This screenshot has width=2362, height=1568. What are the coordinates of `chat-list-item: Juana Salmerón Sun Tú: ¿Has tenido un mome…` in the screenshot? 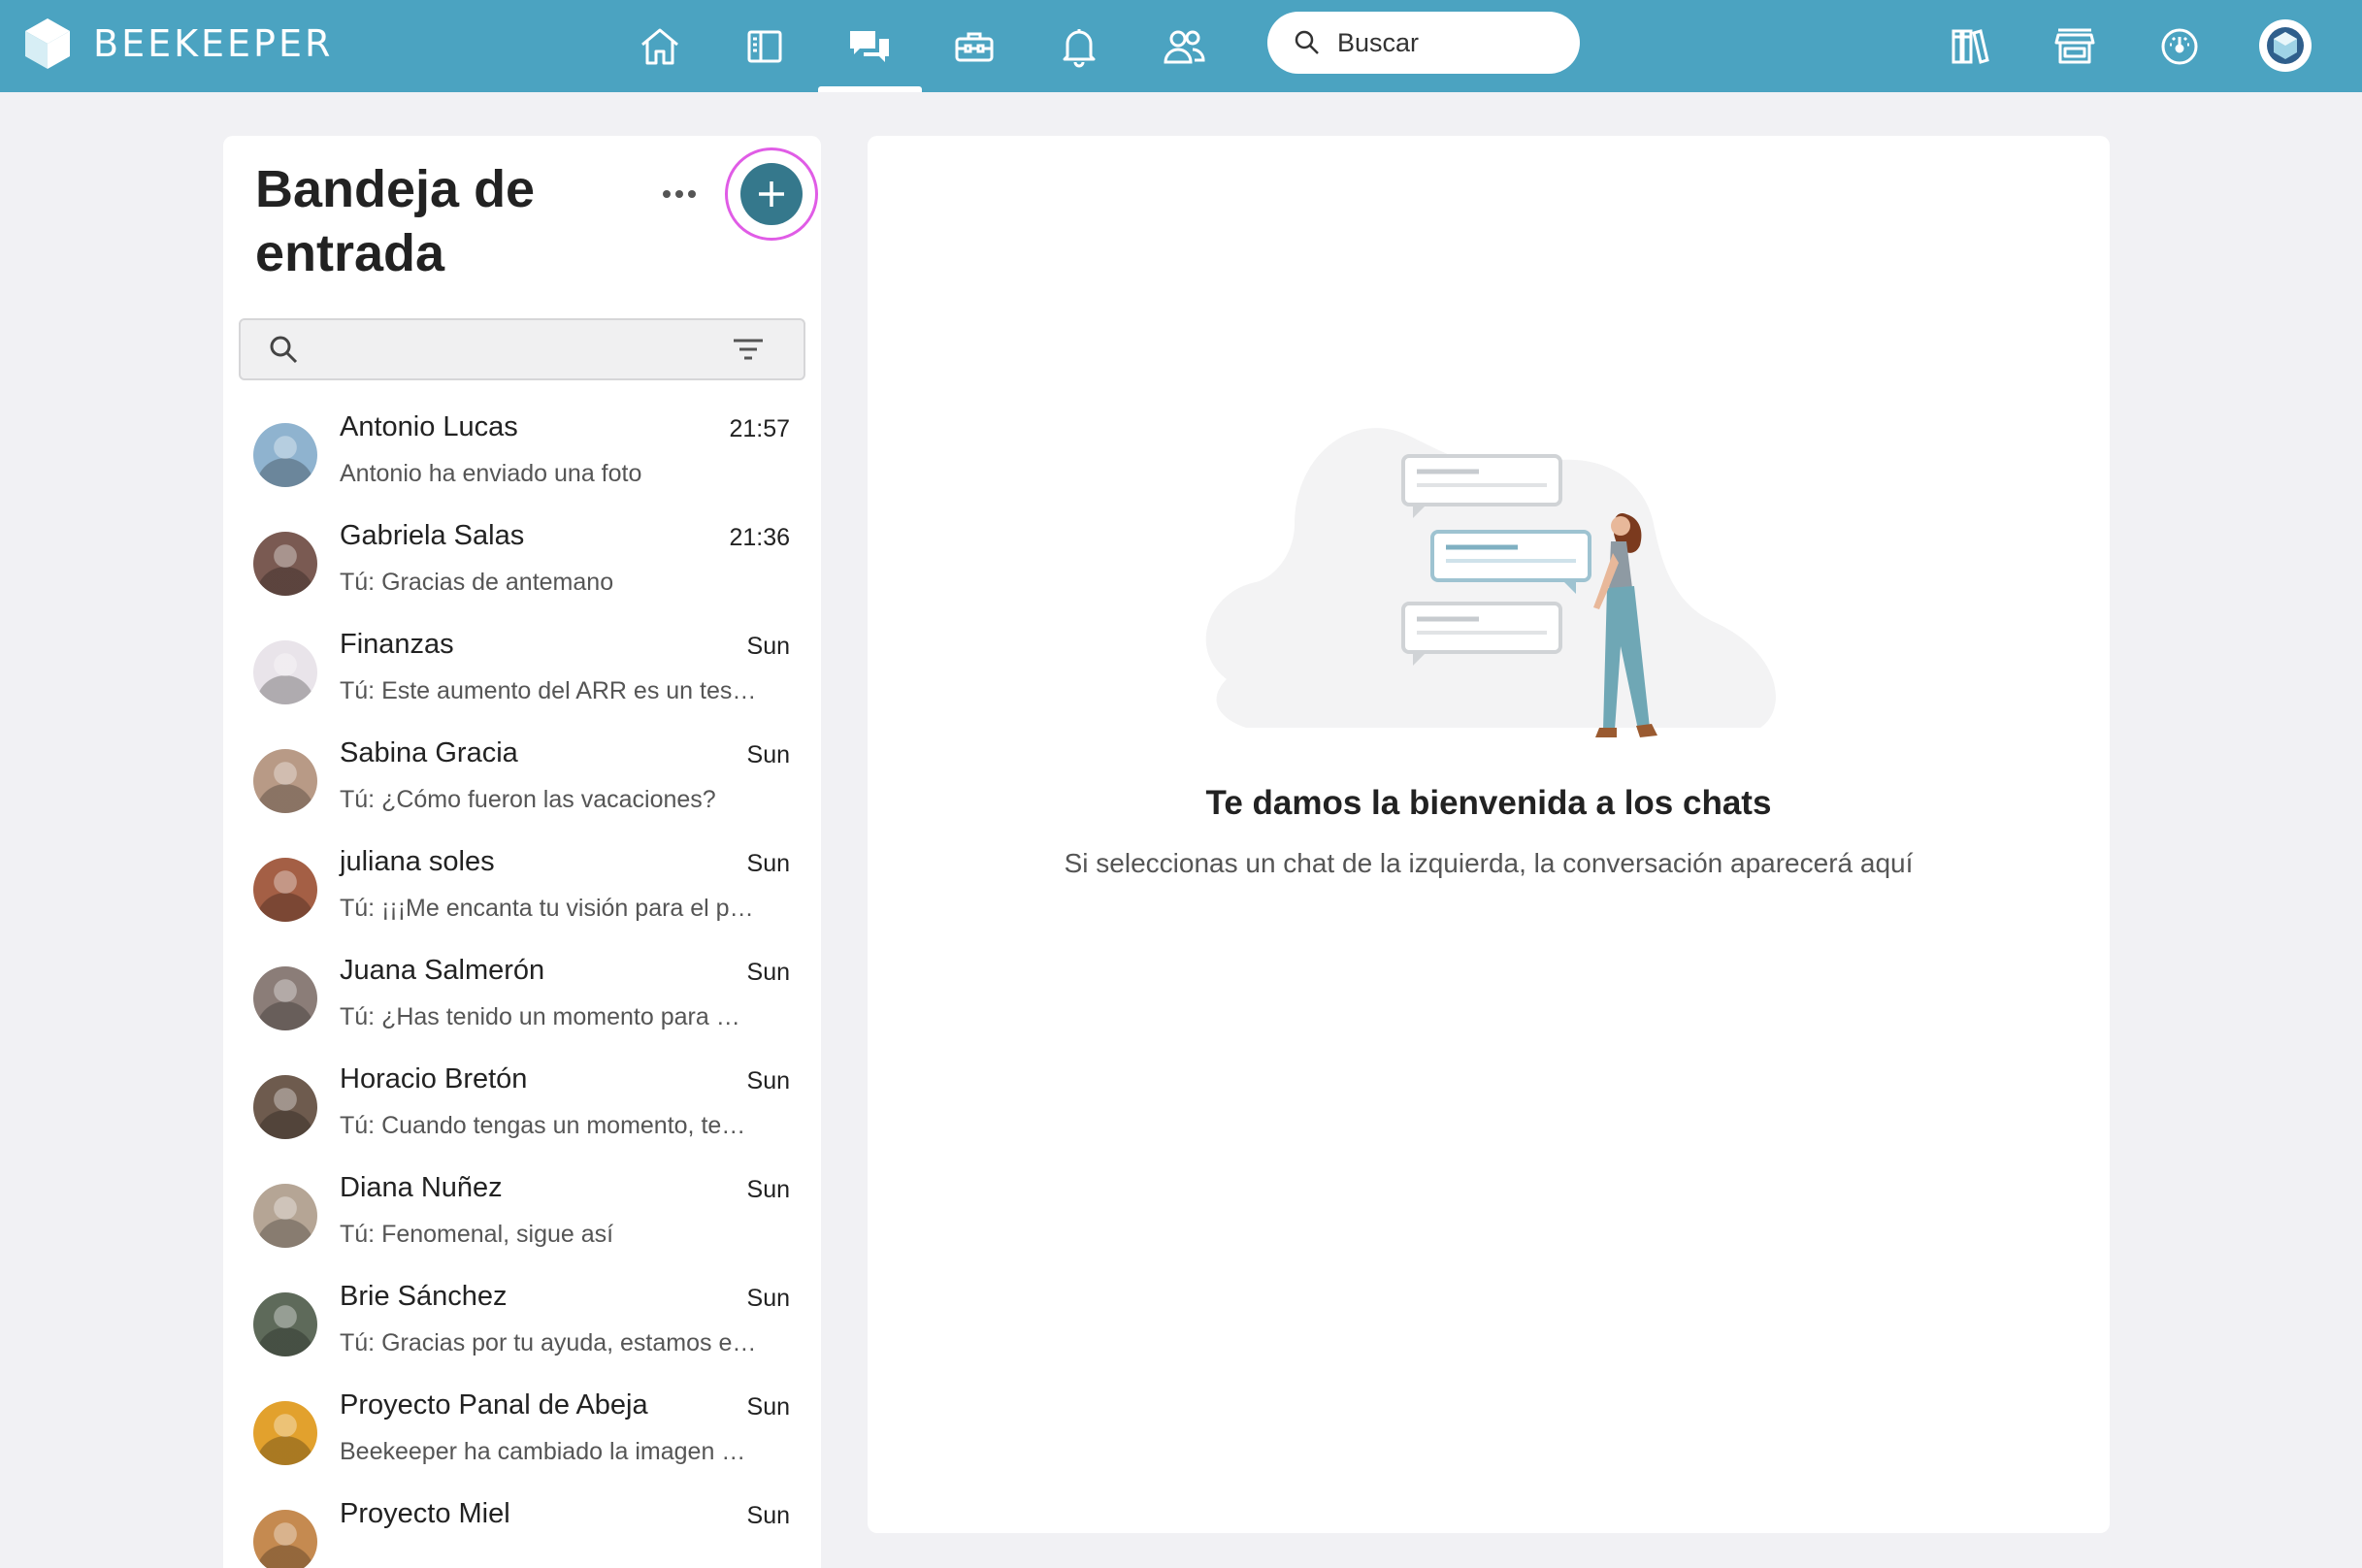 It's located at (522, 995).